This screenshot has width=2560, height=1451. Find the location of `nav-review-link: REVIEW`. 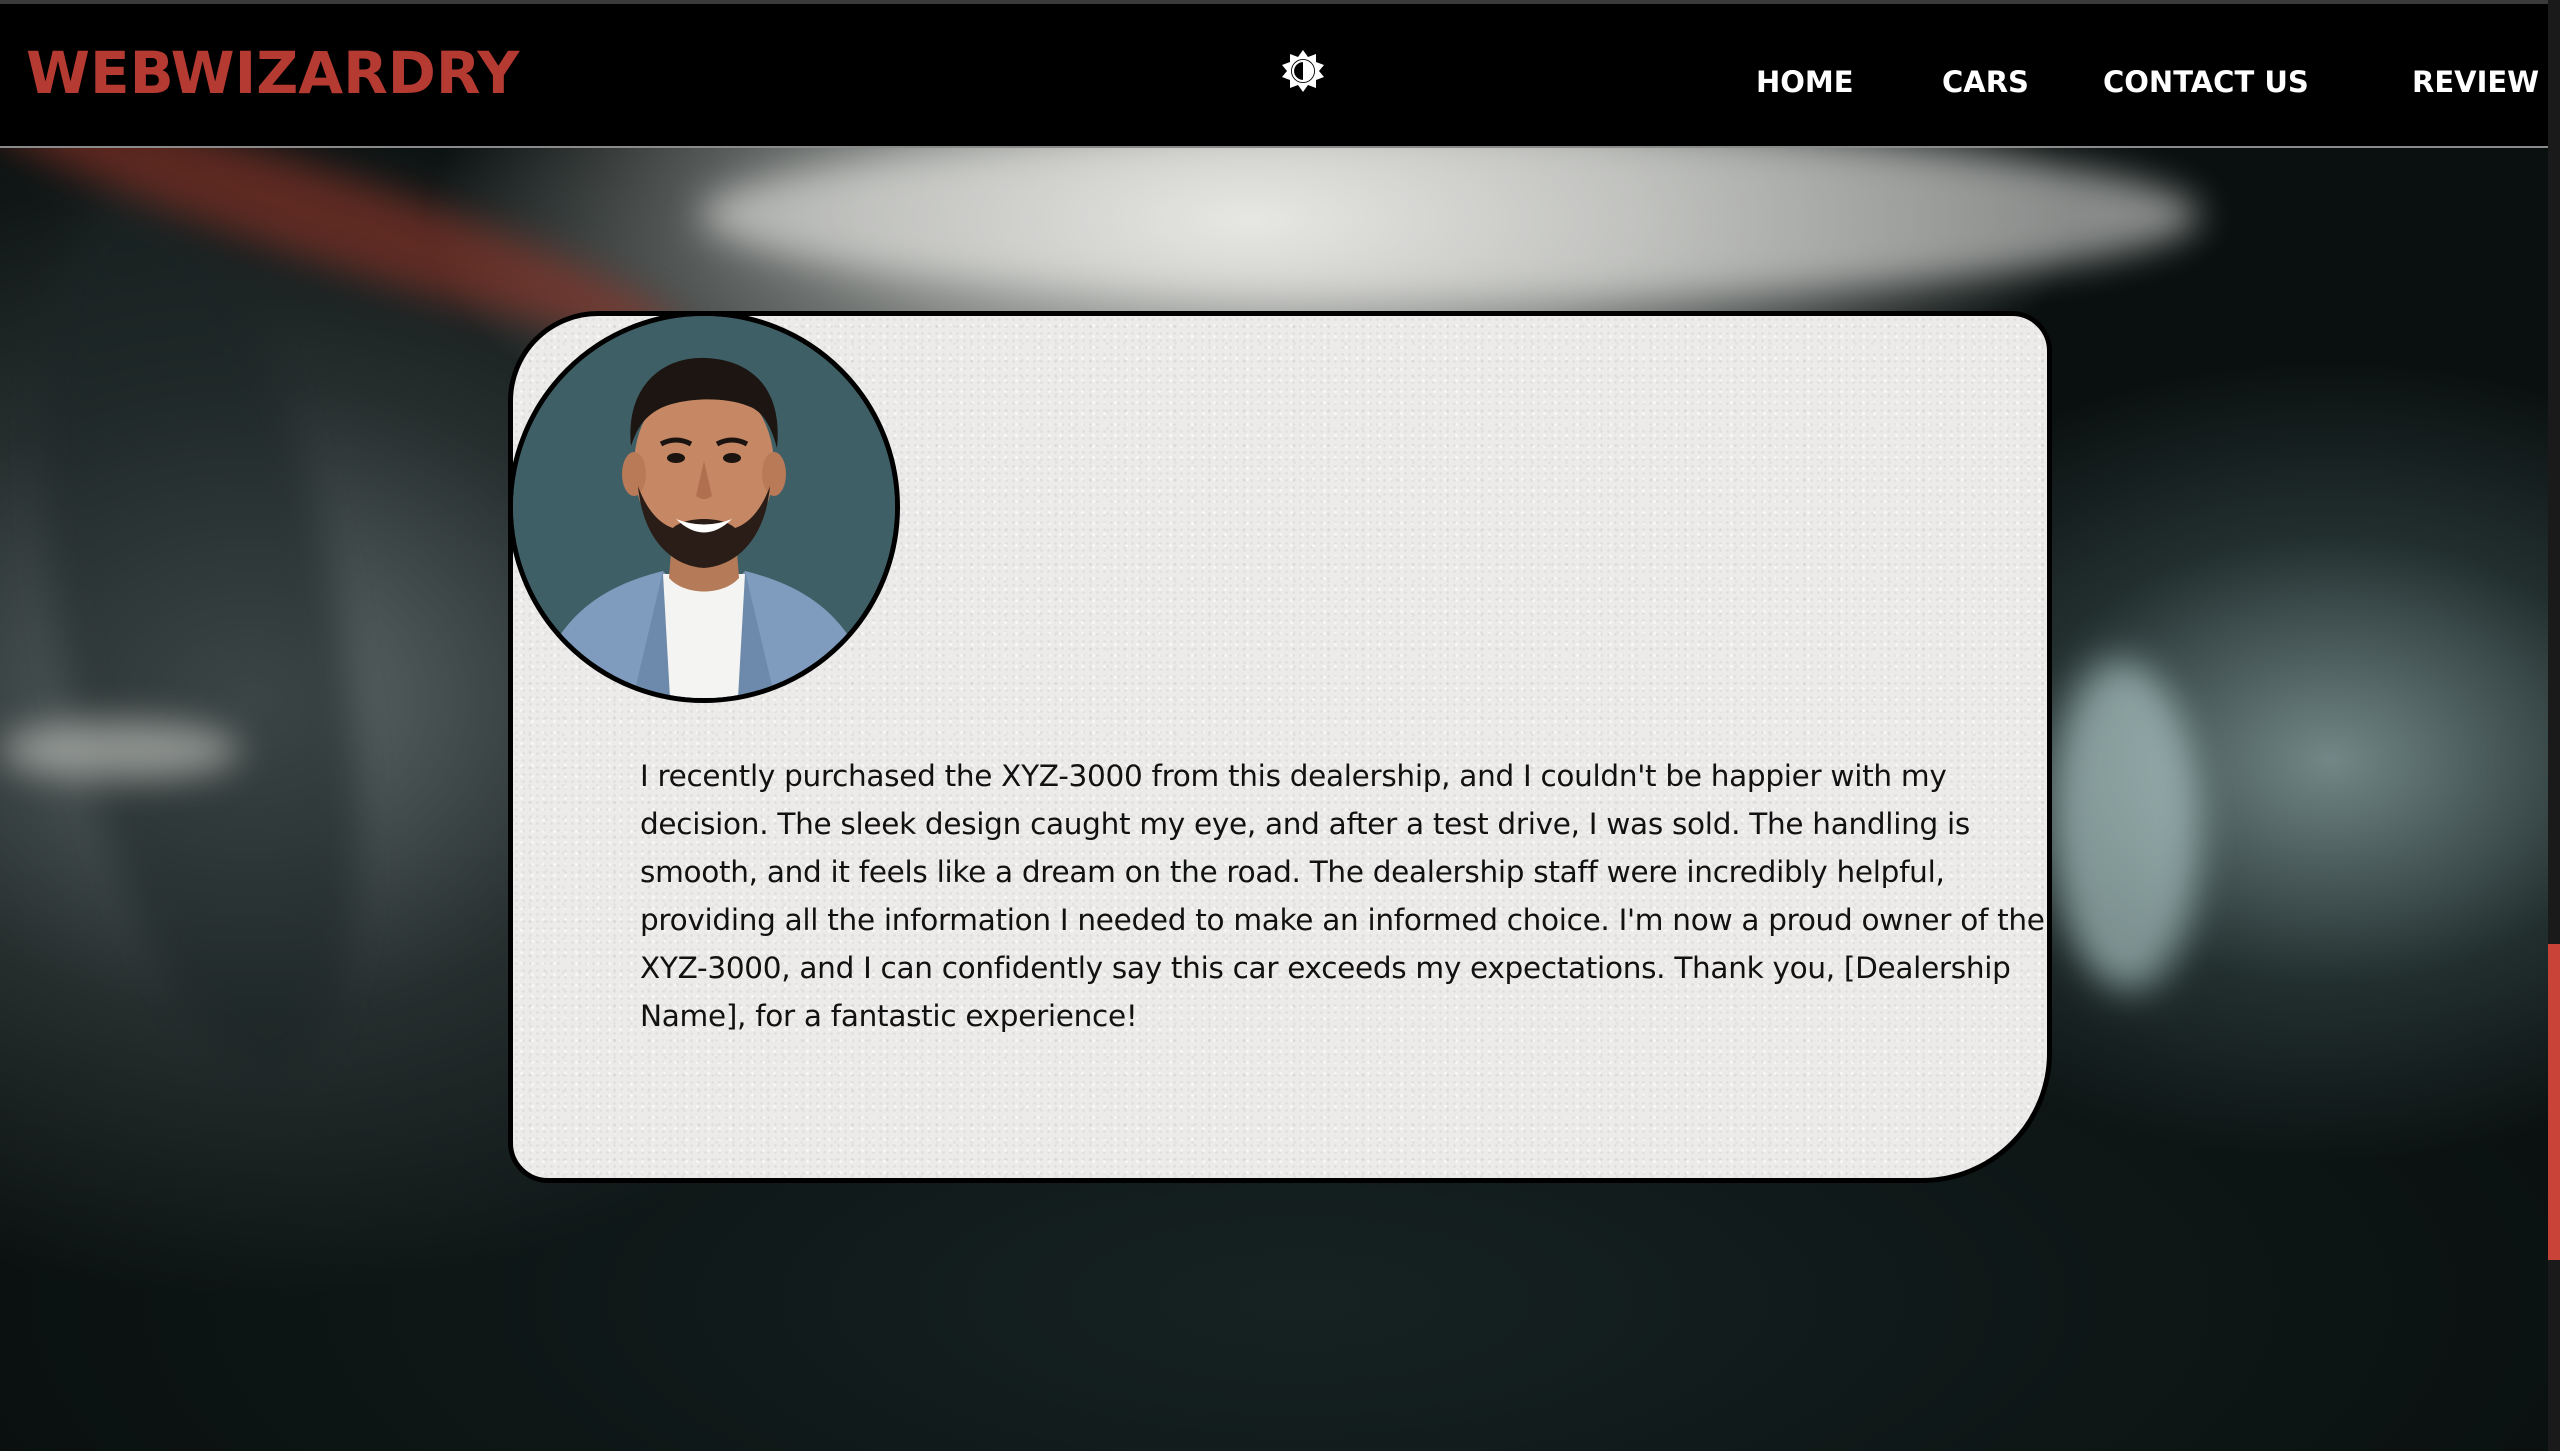

nav-review-link: REVIEW is located at coordinates (2475, 82).